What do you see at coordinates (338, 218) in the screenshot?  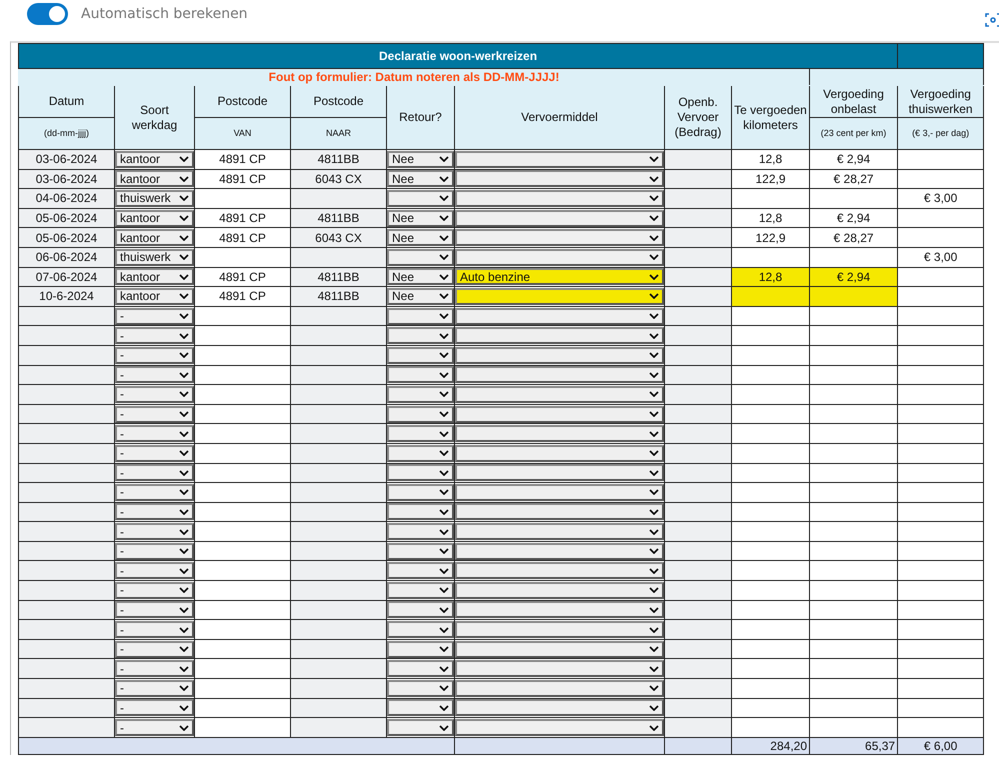 I see `table-cell: 4811BB` at bounding box center [338, 218].